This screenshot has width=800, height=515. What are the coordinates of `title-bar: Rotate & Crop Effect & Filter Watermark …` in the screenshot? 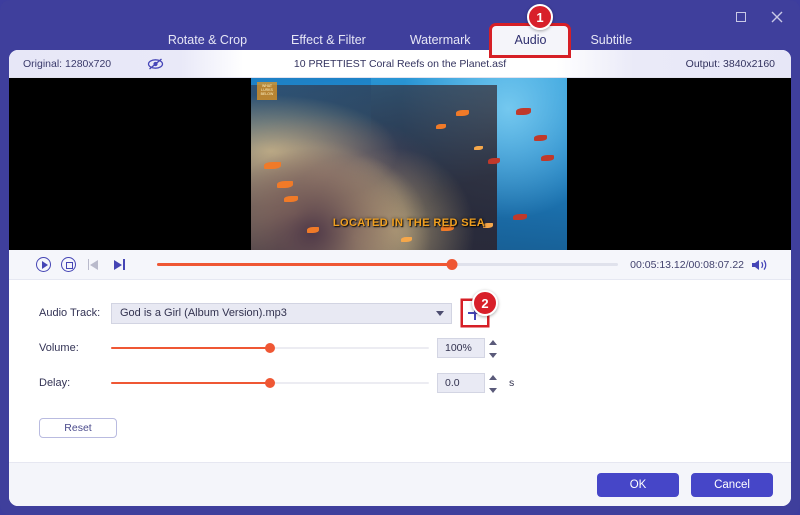 It's located at (400, 27).